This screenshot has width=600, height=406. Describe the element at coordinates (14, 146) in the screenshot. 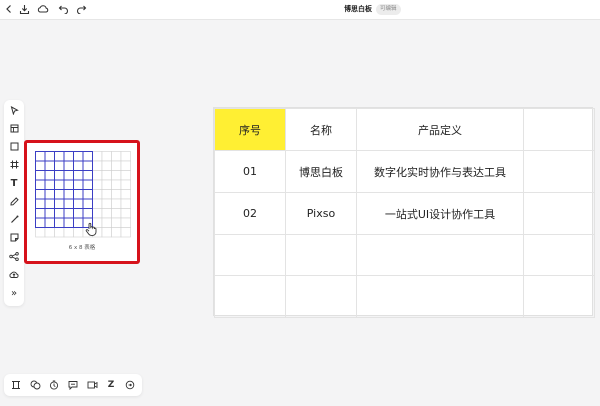

I see `shape-icon` at that location.